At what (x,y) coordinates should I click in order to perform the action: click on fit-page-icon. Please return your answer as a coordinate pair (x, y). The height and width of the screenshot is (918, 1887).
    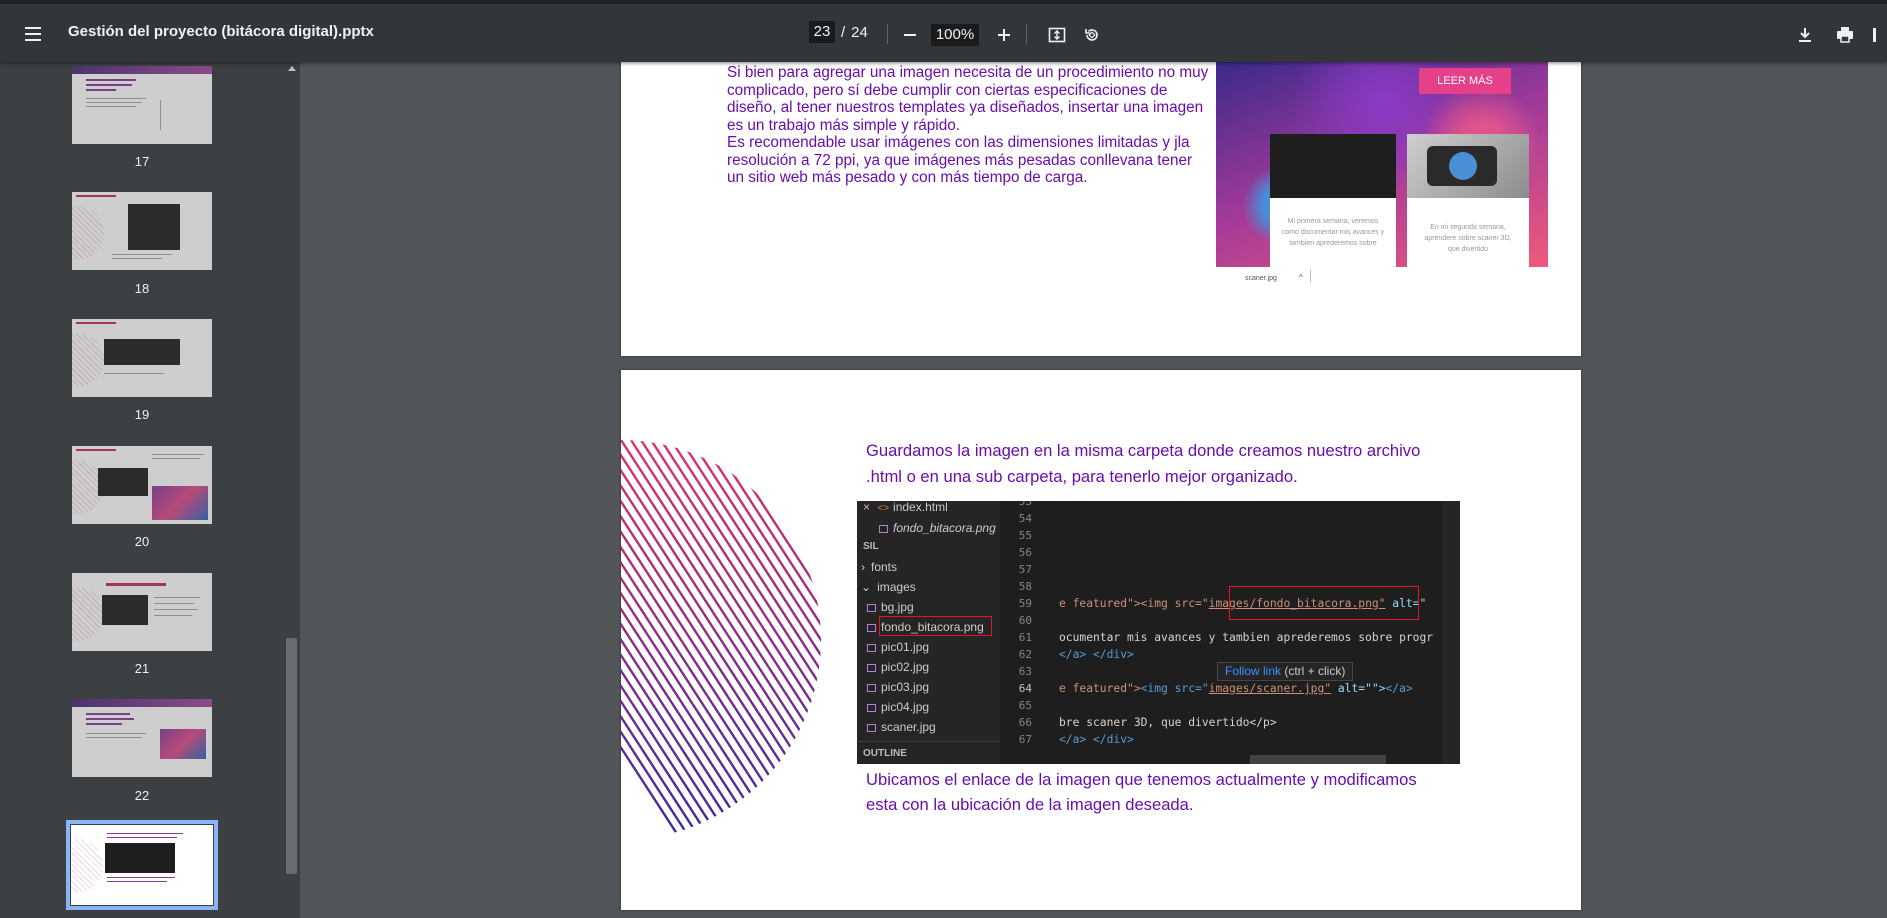
    Looking at the image, I should click on (1057, 35).